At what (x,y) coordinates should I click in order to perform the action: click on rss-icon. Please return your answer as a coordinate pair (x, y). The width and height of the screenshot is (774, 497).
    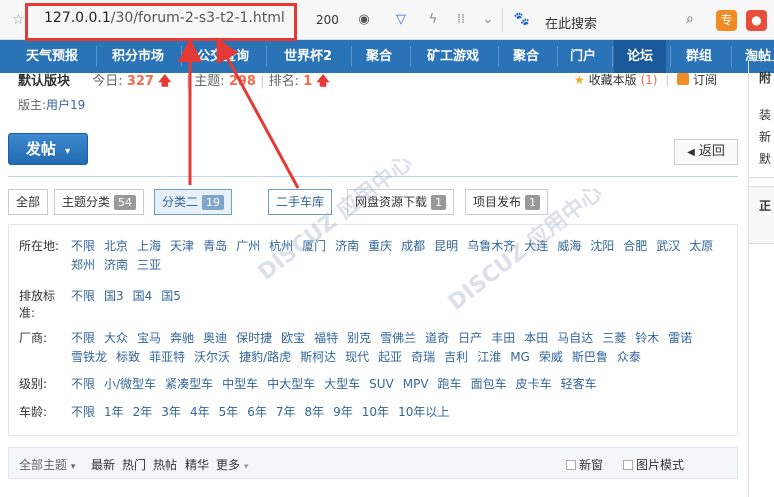
    Looking at the image, I should click on (683, 79).